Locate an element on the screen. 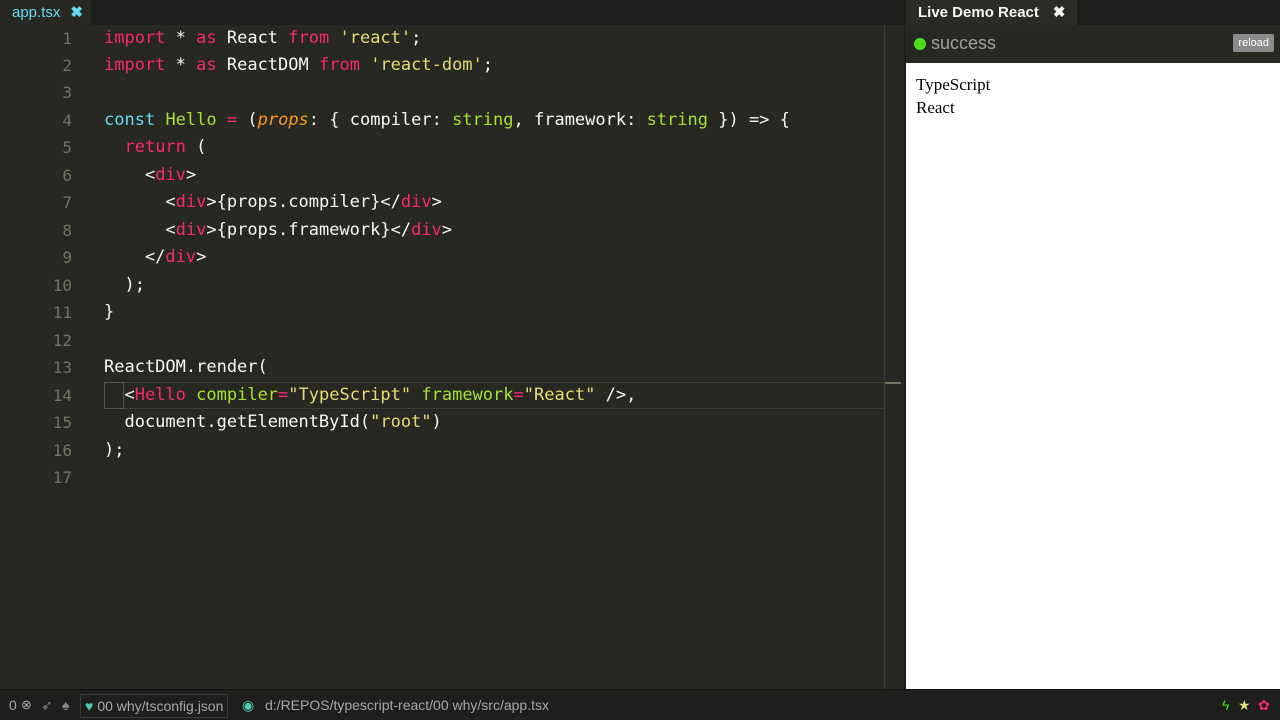  tsconfig-button: ♥ 00 why/tsconfig.json is located at coordinates (154, 706).